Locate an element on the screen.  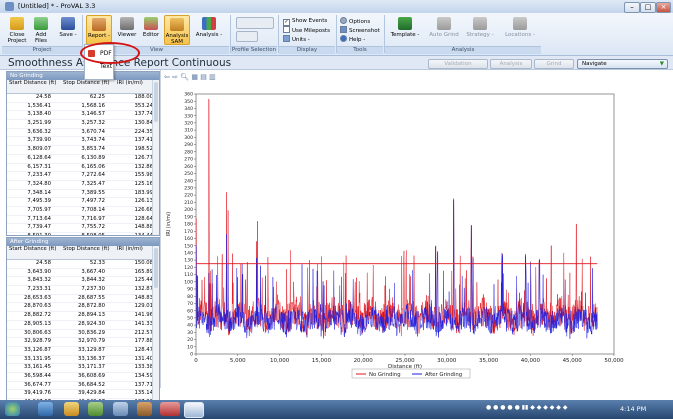
y-tick-label: 300 is located at coordinates (188, 138).